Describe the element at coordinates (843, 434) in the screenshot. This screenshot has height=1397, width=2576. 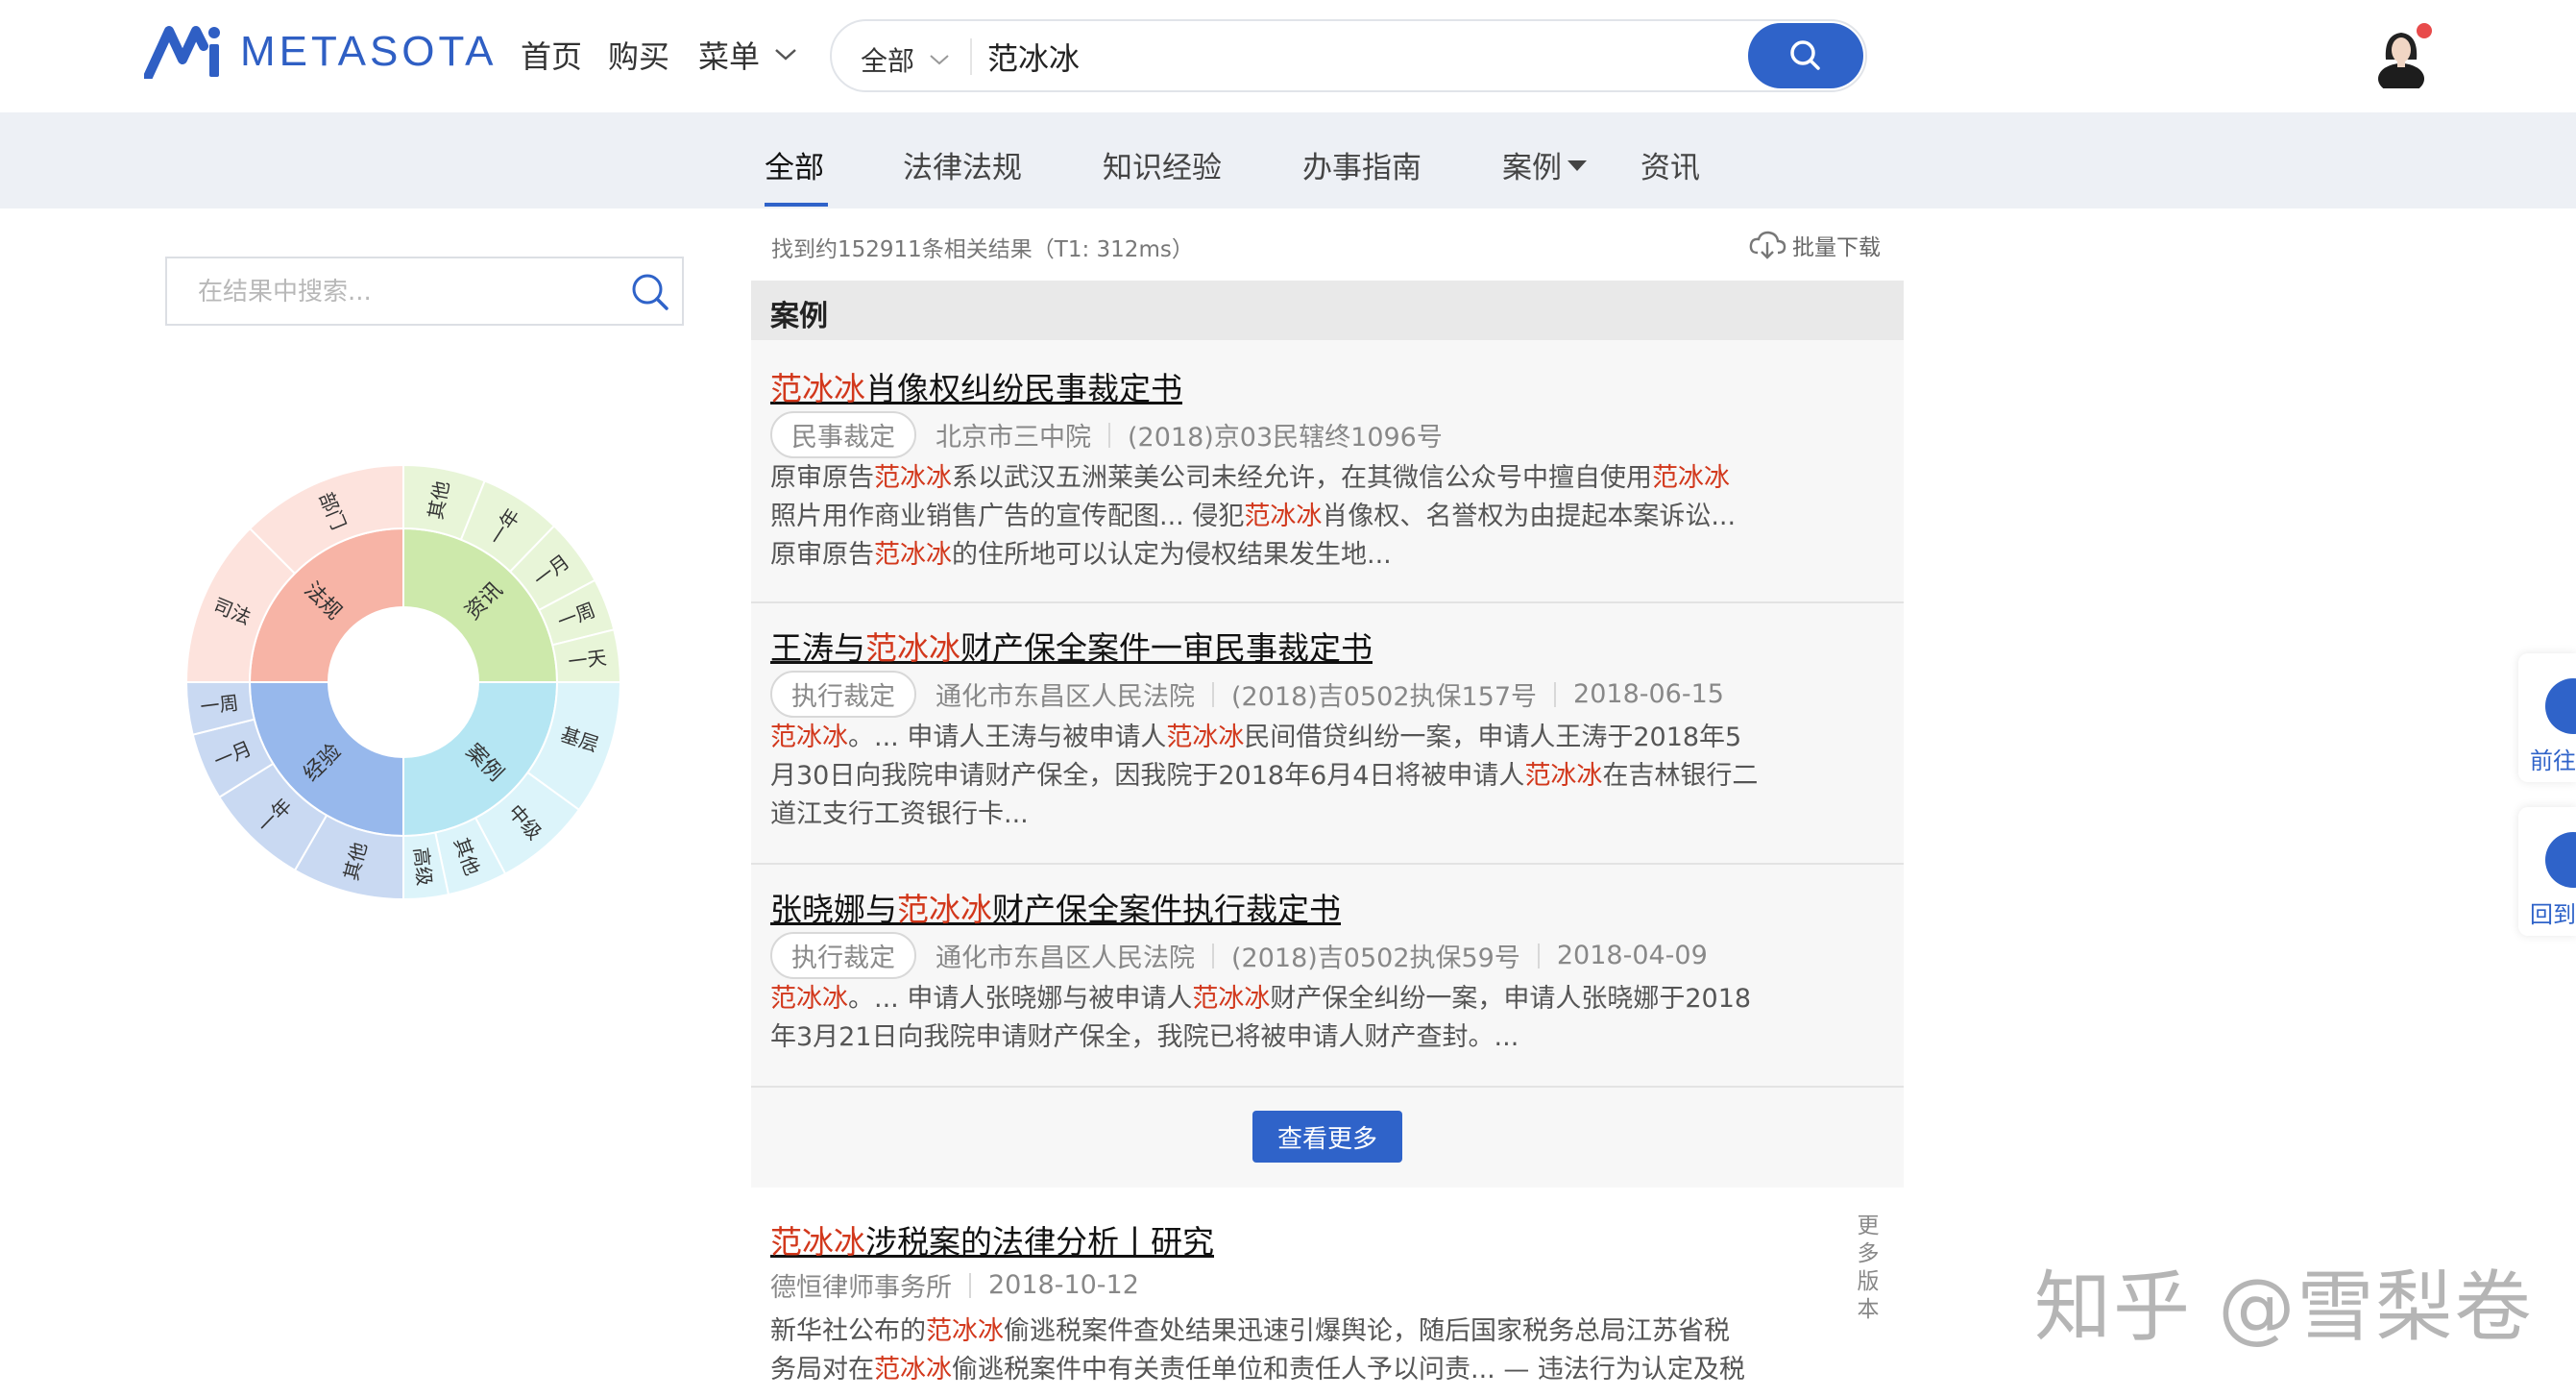
I see `case-type-tag: 民事裁定` at that location.